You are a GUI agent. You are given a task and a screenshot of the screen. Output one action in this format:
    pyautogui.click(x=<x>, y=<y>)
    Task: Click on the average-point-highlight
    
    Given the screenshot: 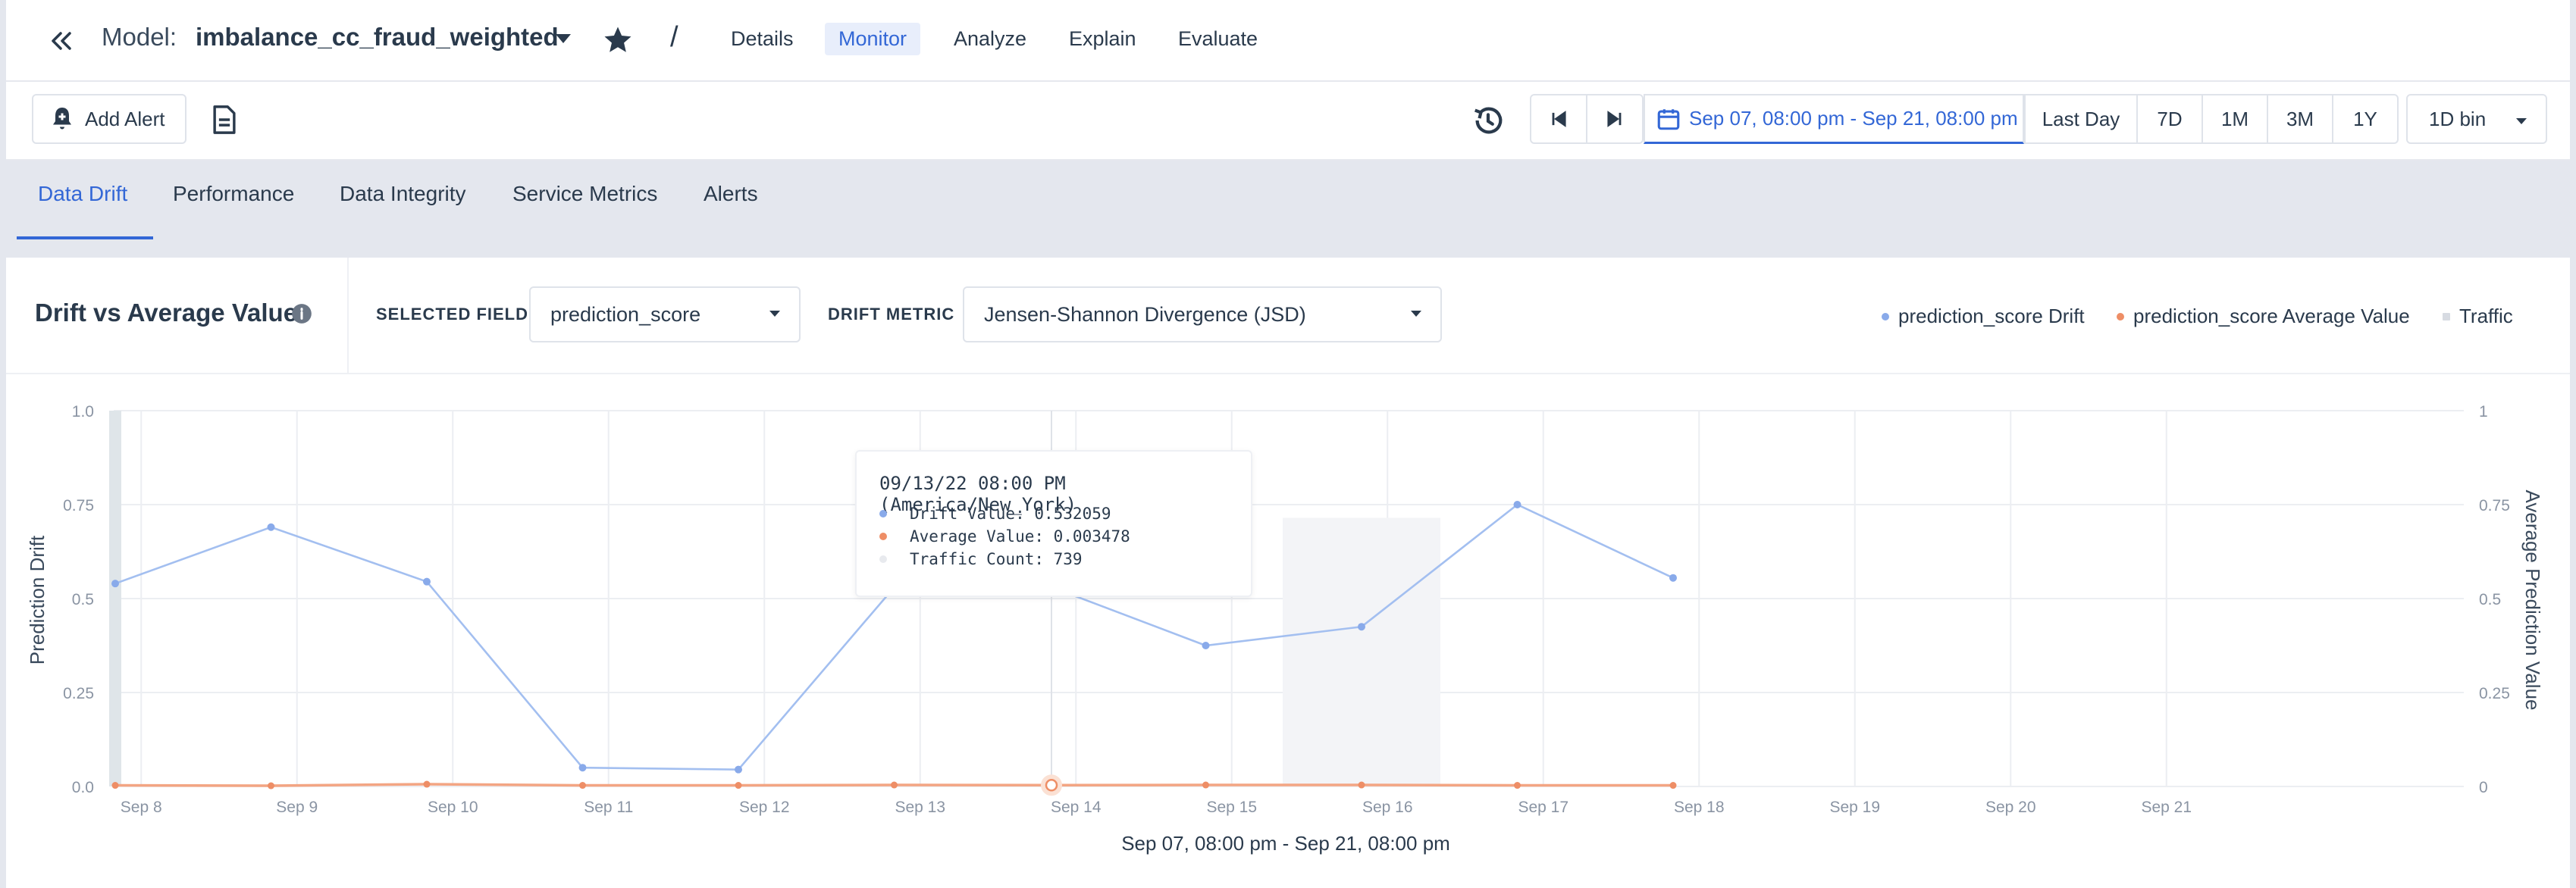 What is the action you would take?
    pyautogui.click(x=1051, y=785)
    